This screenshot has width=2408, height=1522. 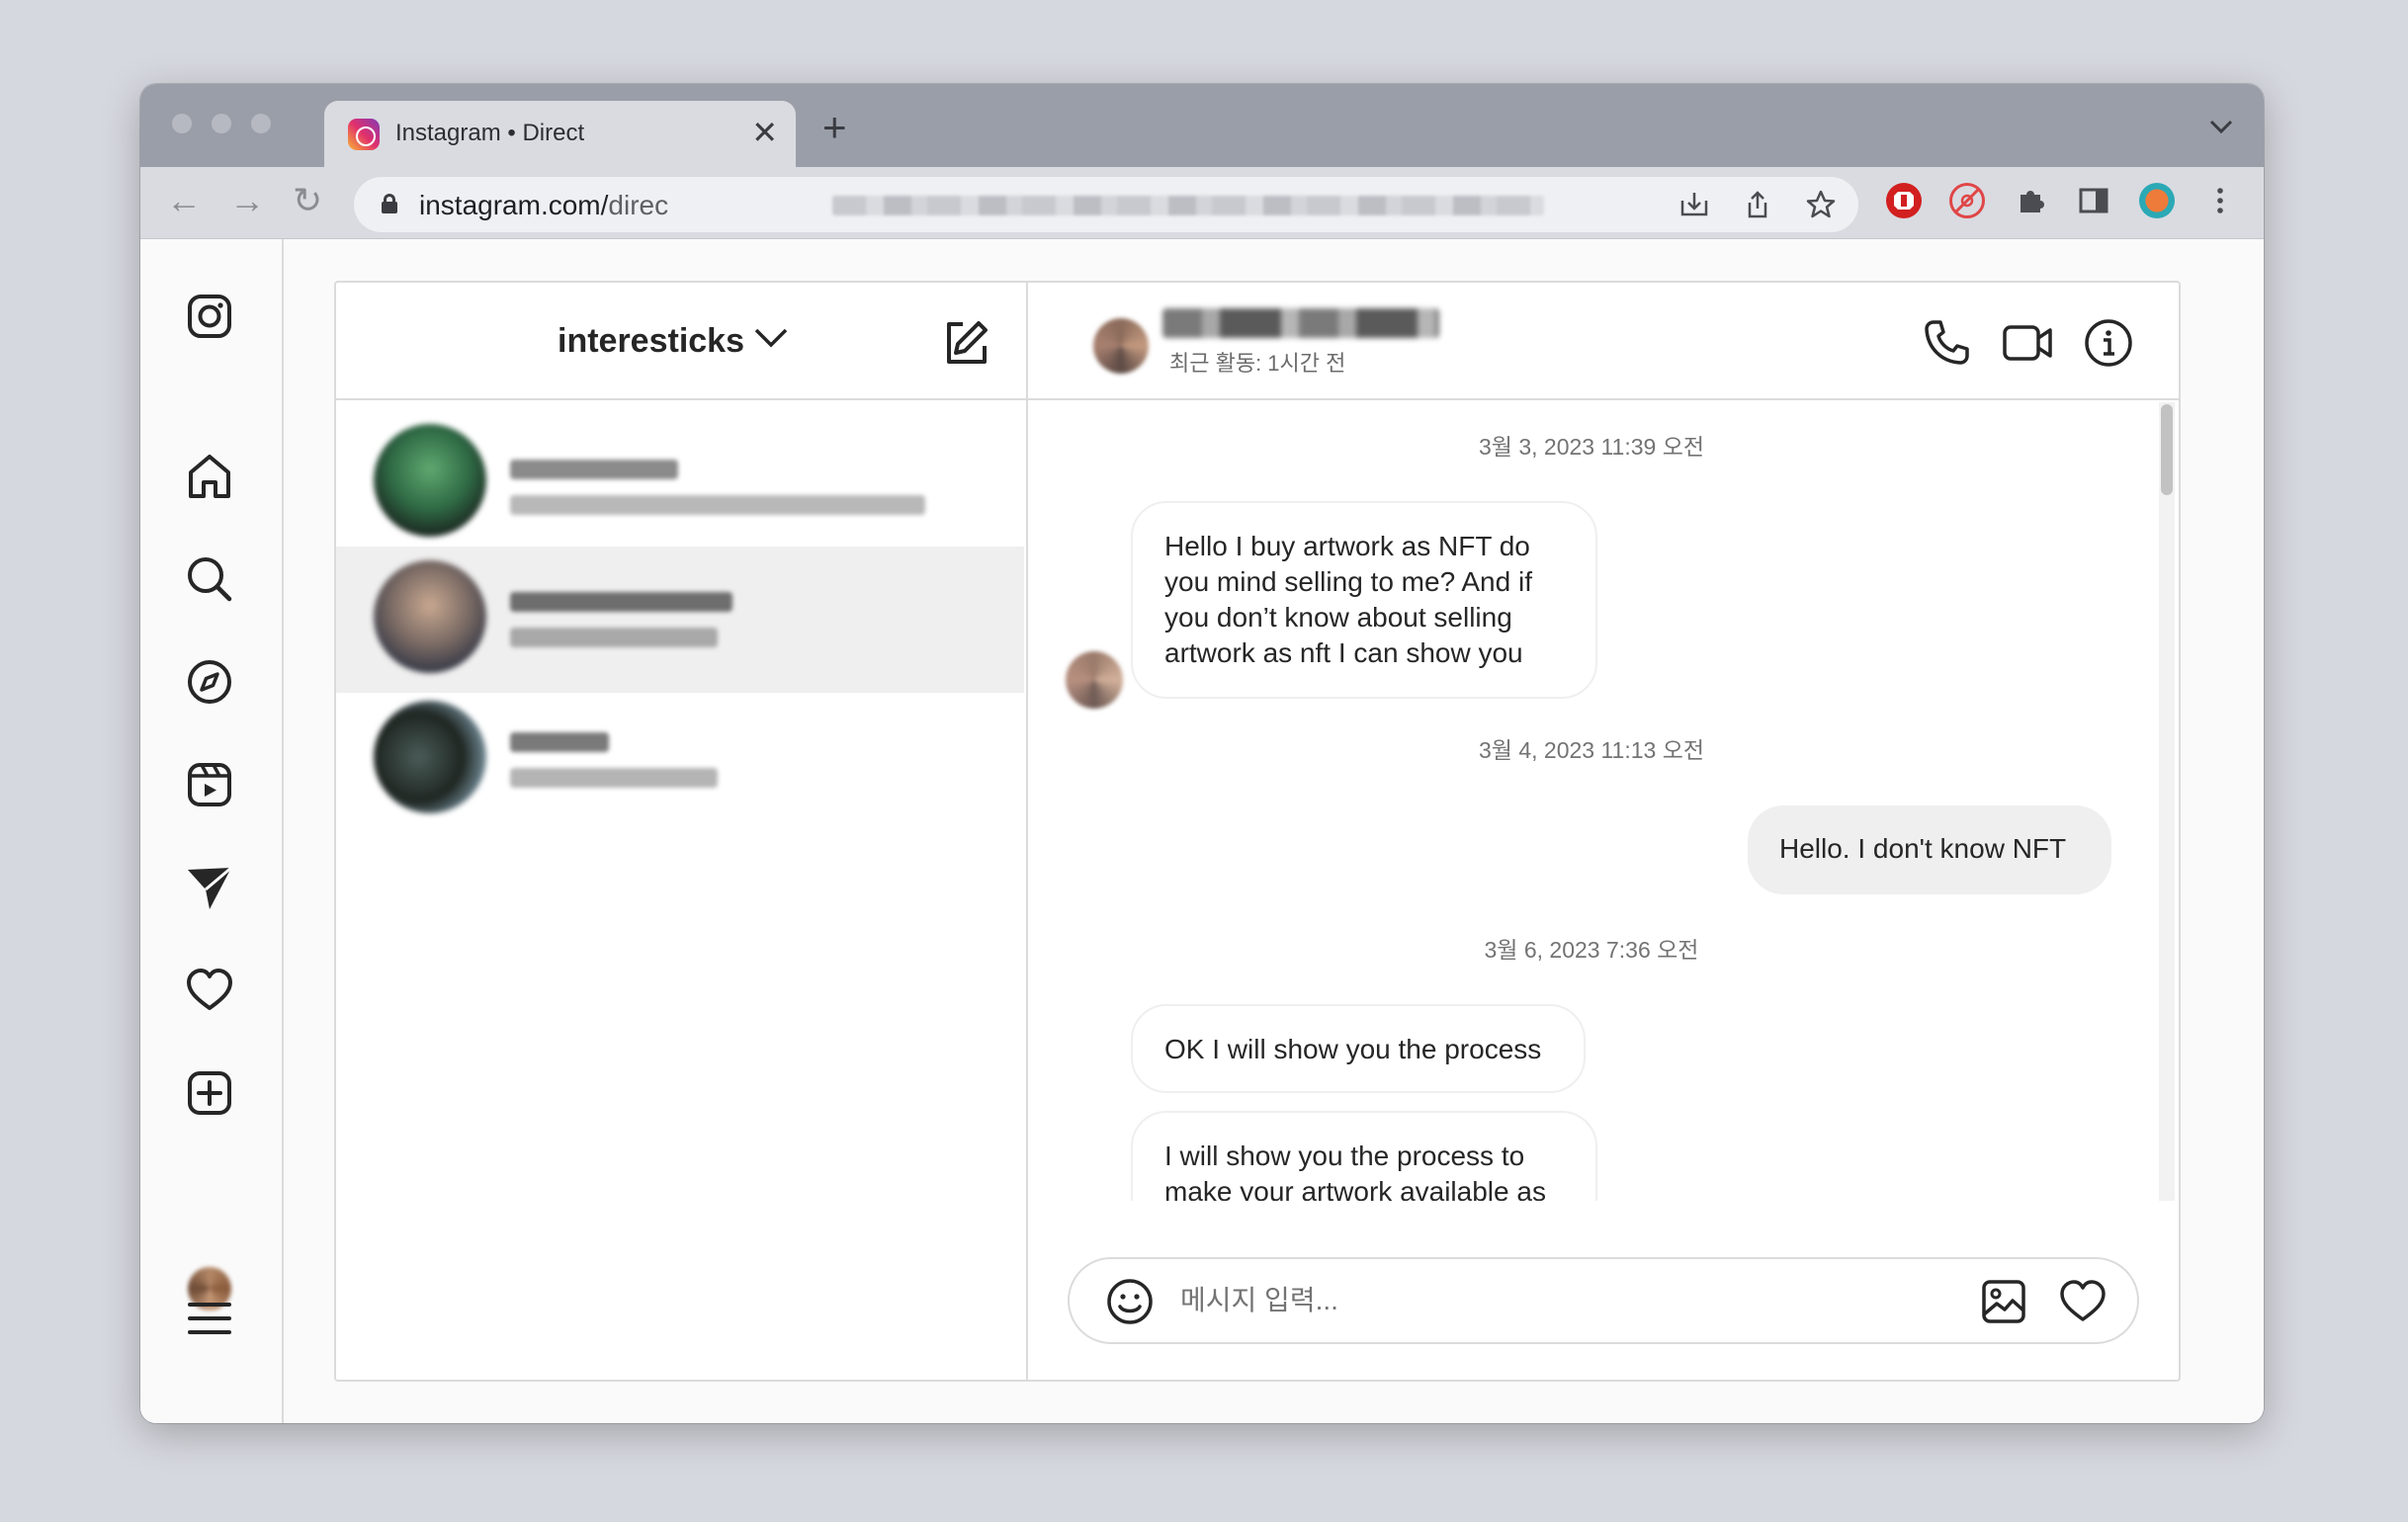 What do you see at coordinates (389, 203) in the screenshot?
I see `lock-icon` at bounding box center [389, 203].